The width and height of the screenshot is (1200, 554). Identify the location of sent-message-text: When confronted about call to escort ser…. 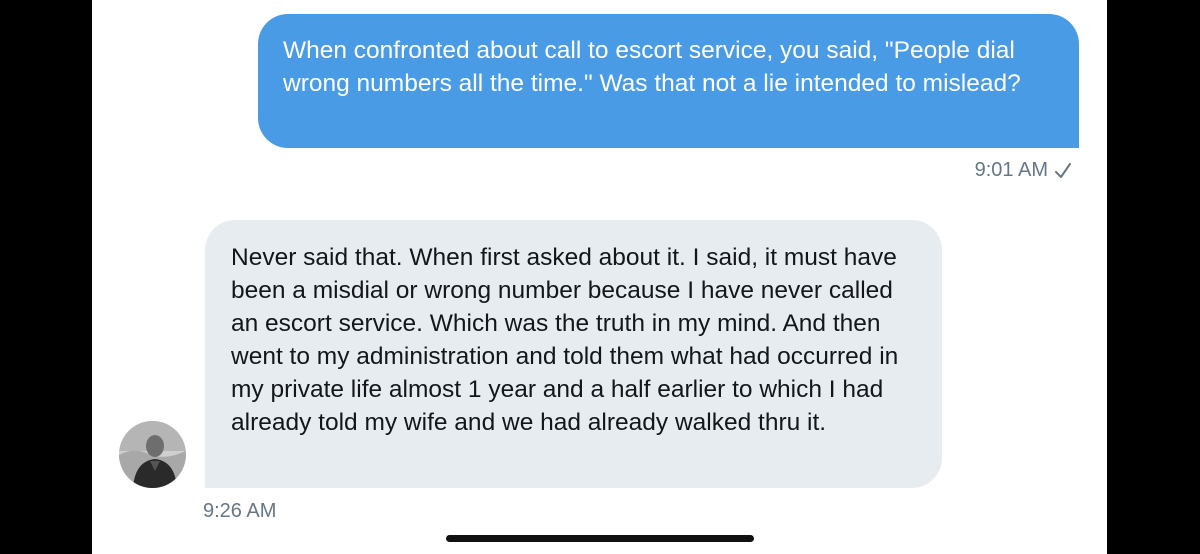
(652, 67).